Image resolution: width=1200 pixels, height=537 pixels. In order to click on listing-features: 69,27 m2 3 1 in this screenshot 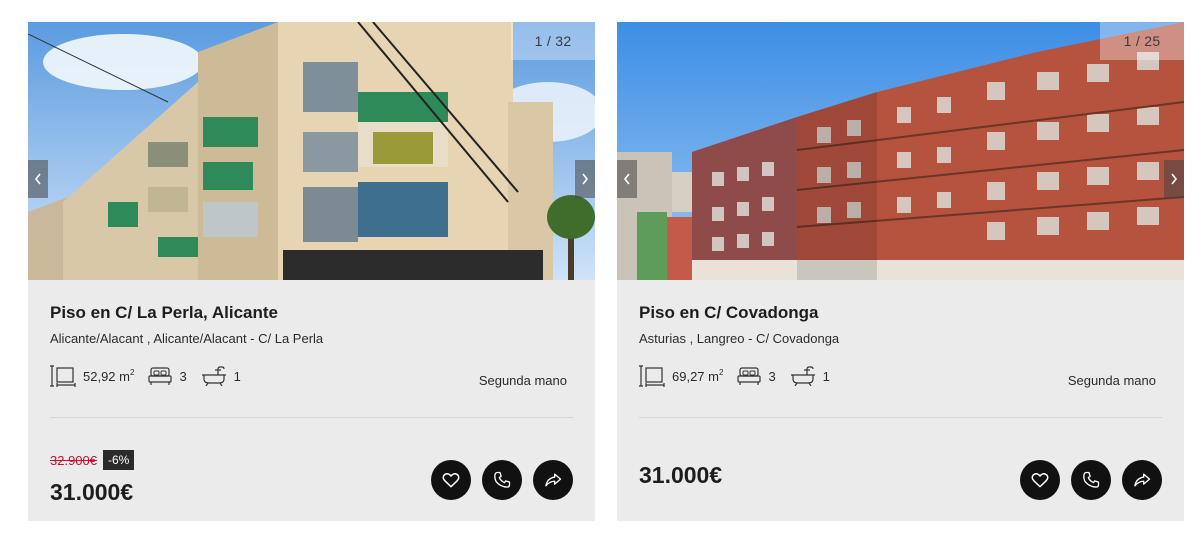, I will do `click(741, 376)`.